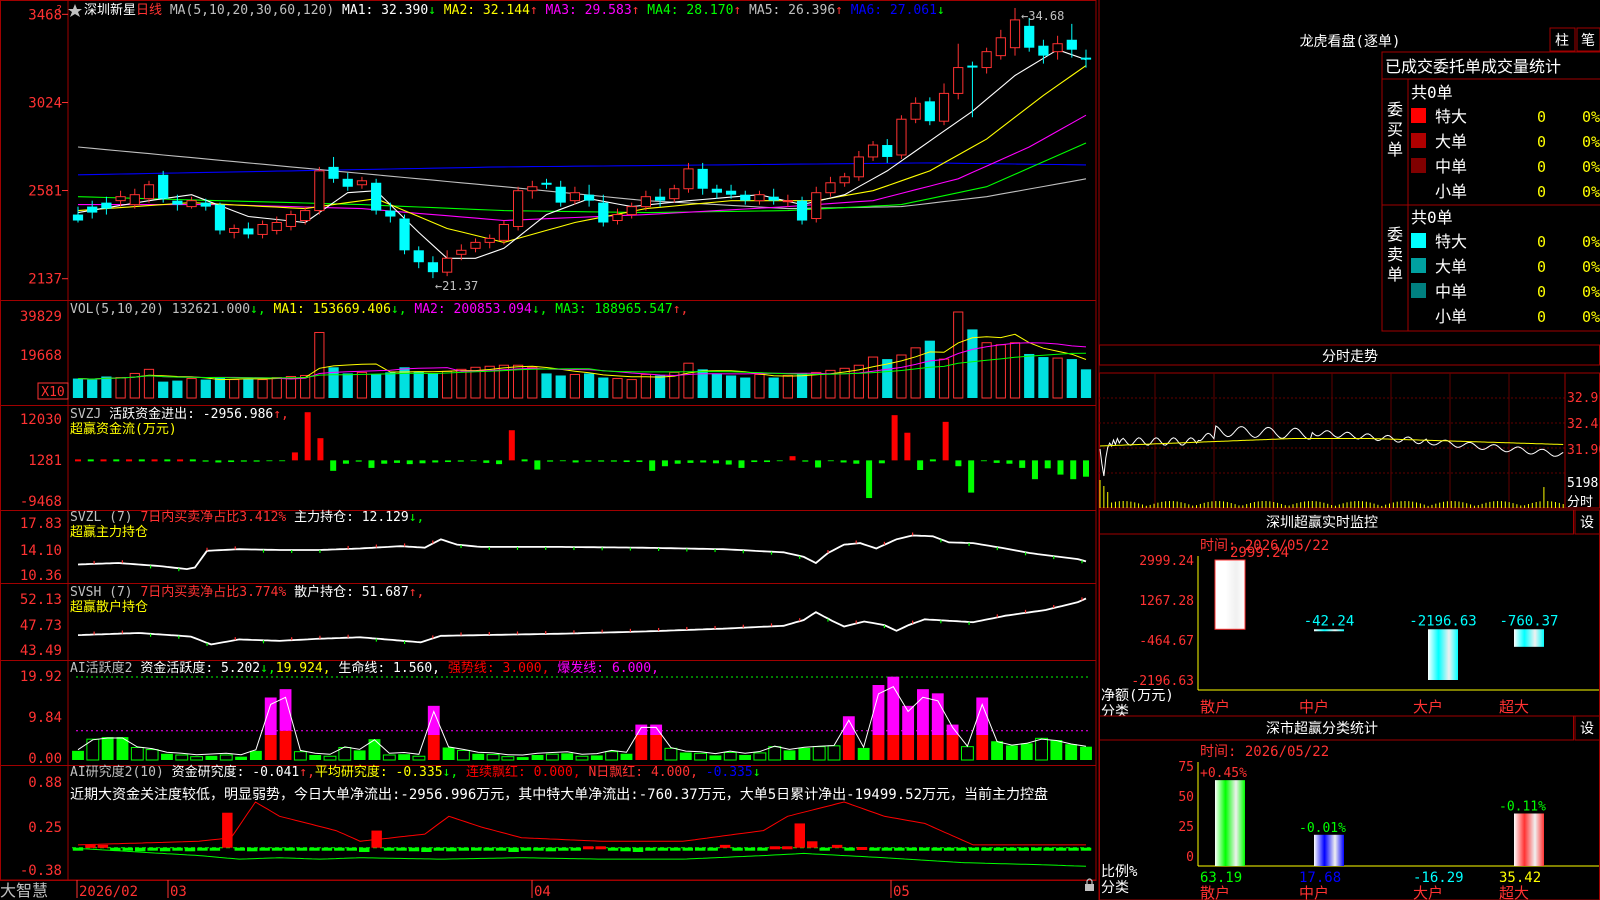  I want to click on research-header-part: N日飘红: 4.000,, so click(646, 772).